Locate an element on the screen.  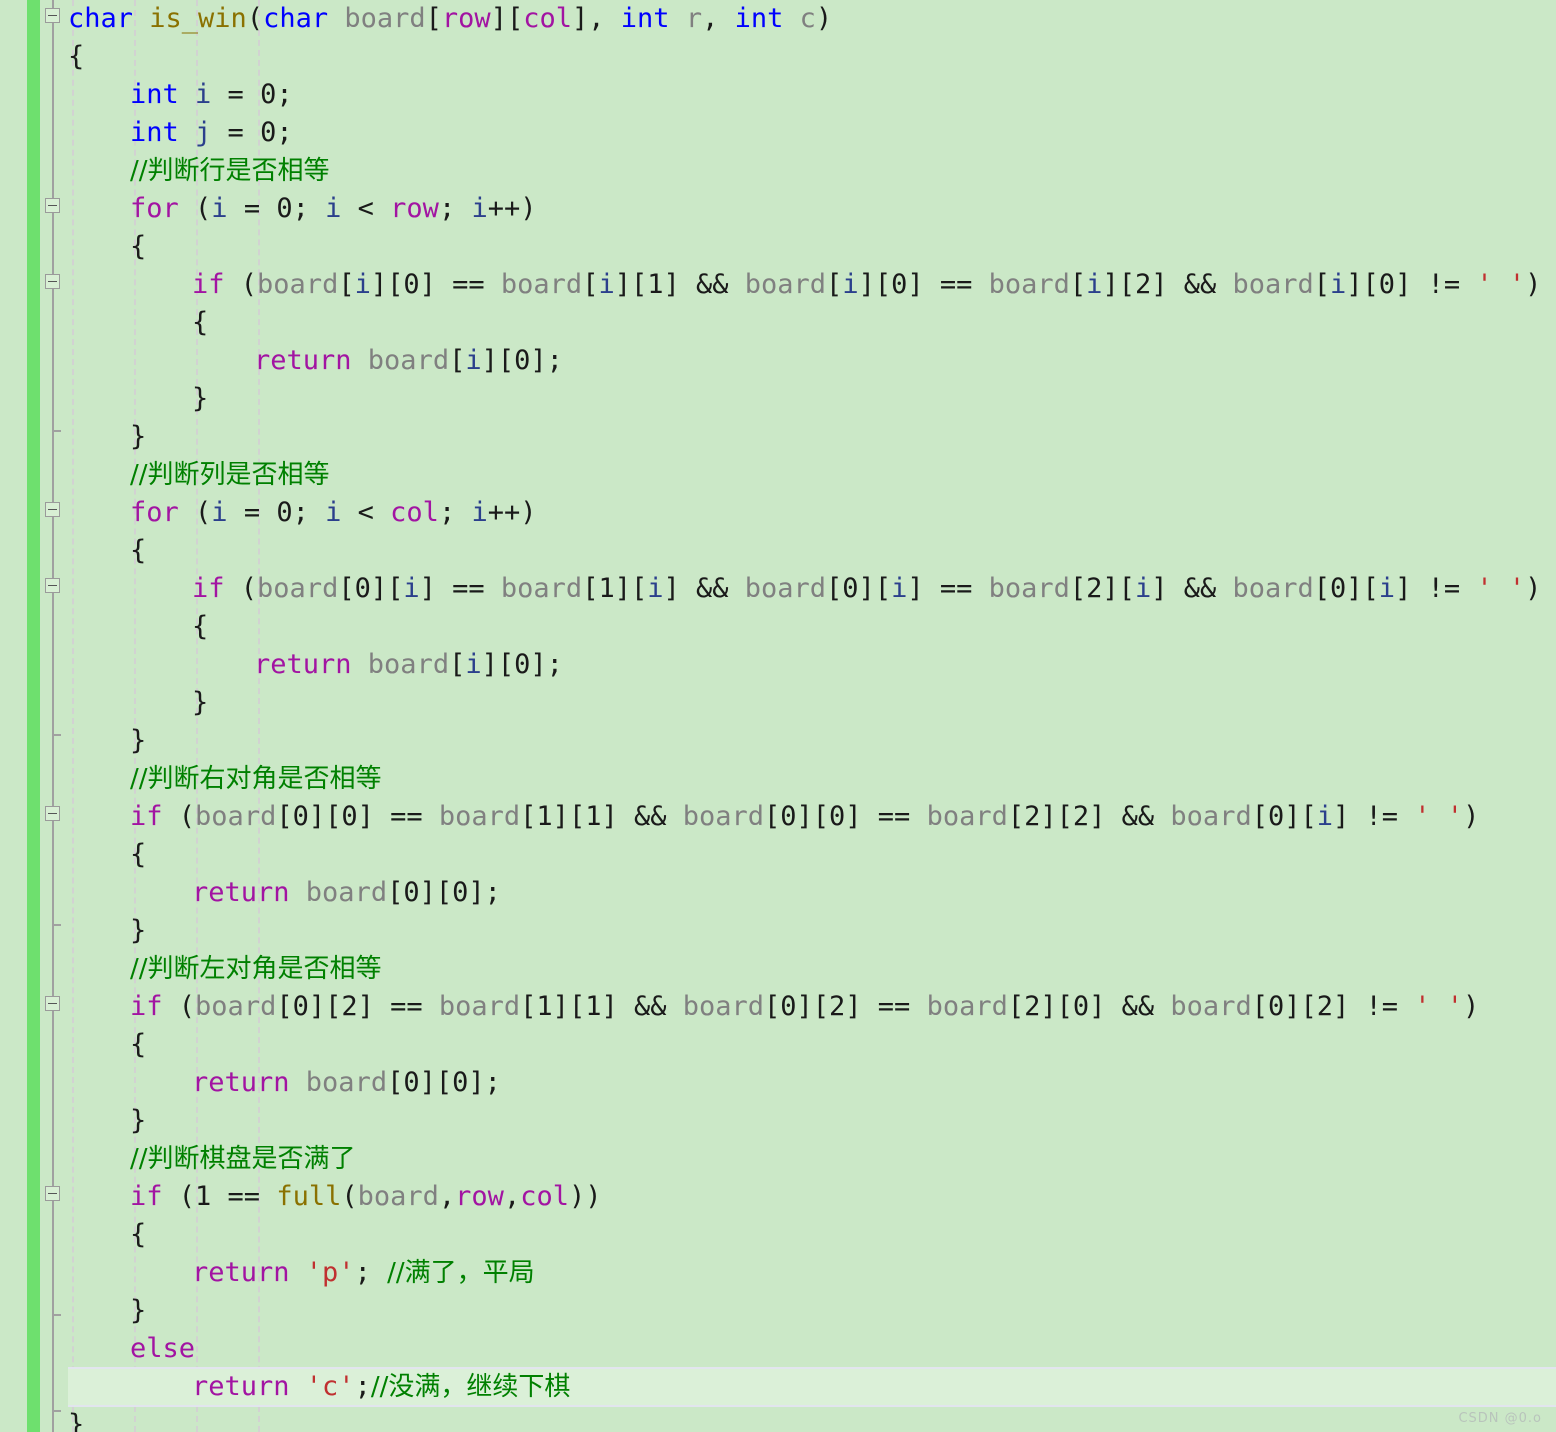
token-pun: [1][1] && is located at coordinates (601, 1006).